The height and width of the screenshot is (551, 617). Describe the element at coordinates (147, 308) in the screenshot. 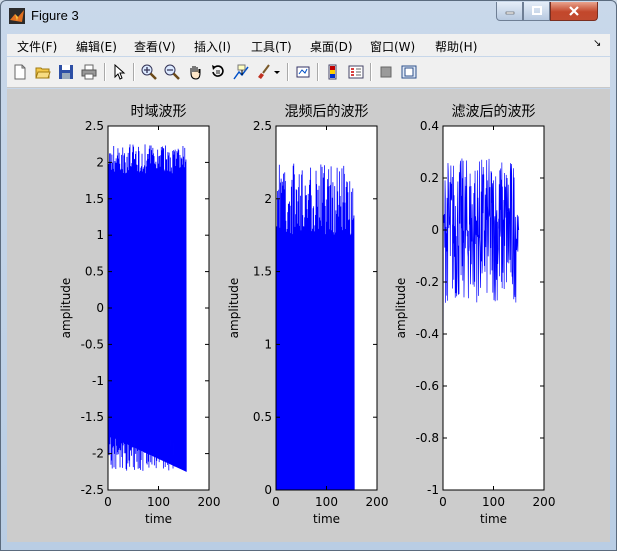

I see `signal-trace` at that location.